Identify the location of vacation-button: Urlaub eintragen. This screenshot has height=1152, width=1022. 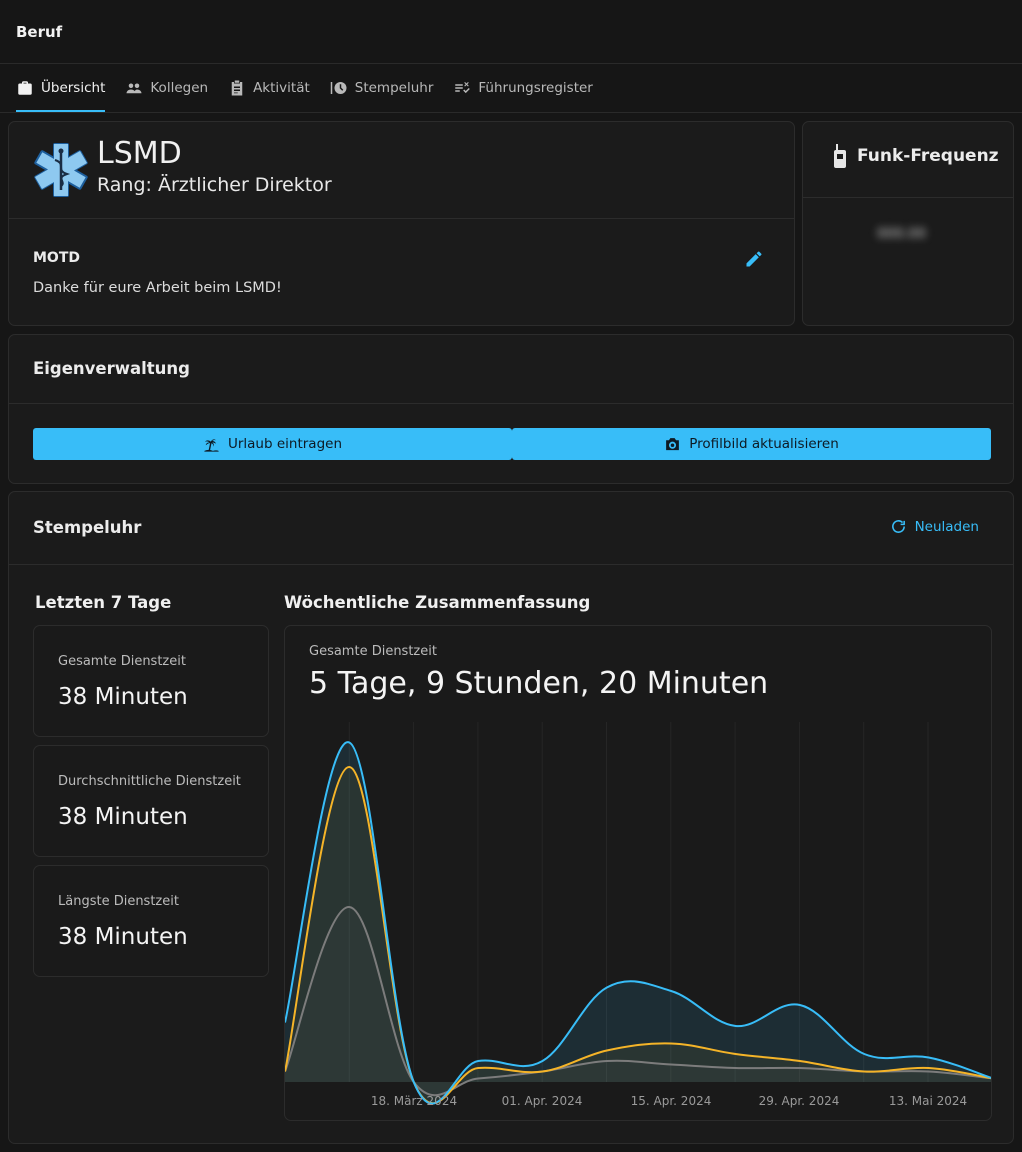
(272, 444).